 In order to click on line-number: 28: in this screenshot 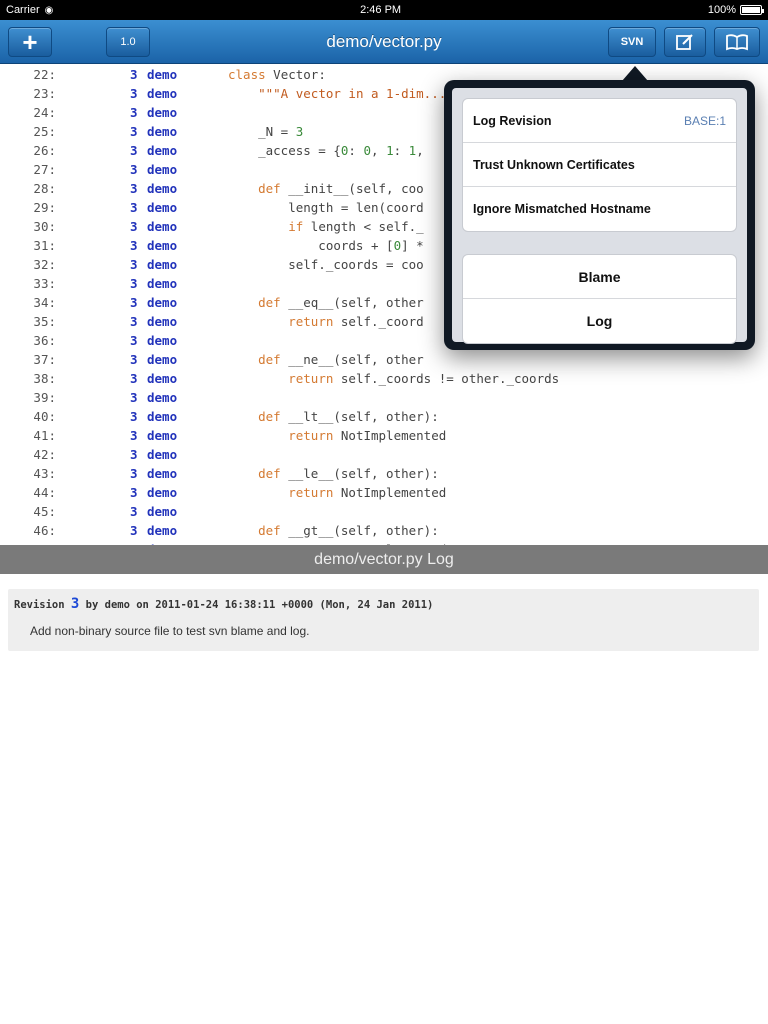, I will do `click(44, 188)`.